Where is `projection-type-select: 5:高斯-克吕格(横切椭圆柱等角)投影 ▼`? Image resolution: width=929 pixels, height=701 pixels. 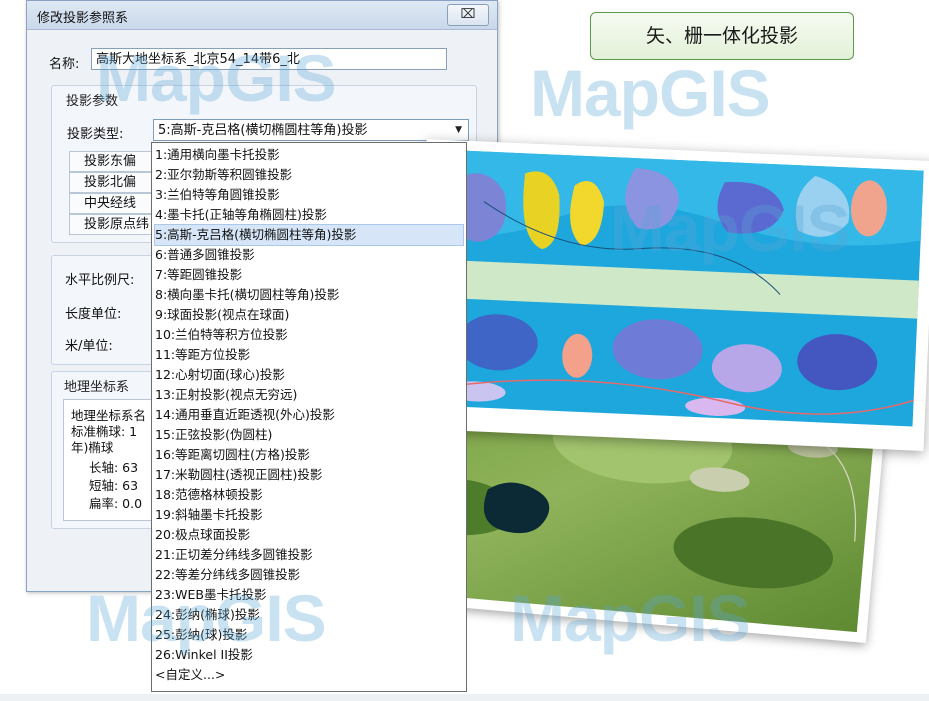
projection-type-select: 5:高斯-克吕格(横切椭圆柱等角)投影 ▼ is located at coordinates (311, 130).